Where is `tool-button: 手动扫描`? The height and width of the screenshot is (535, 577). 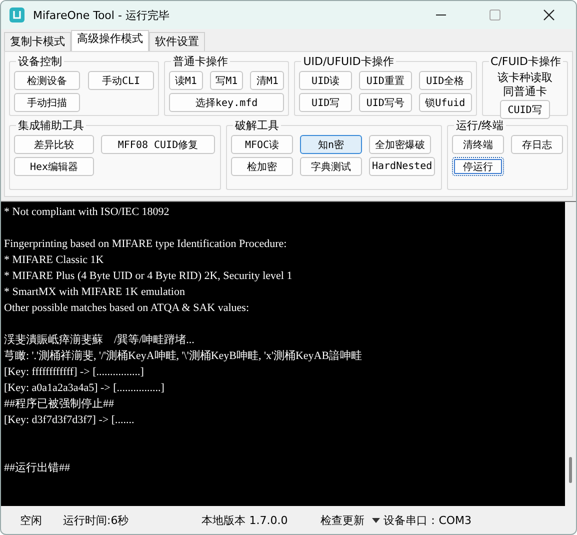 tool-button: 手动扫描 is located at coordinates (47, 102).